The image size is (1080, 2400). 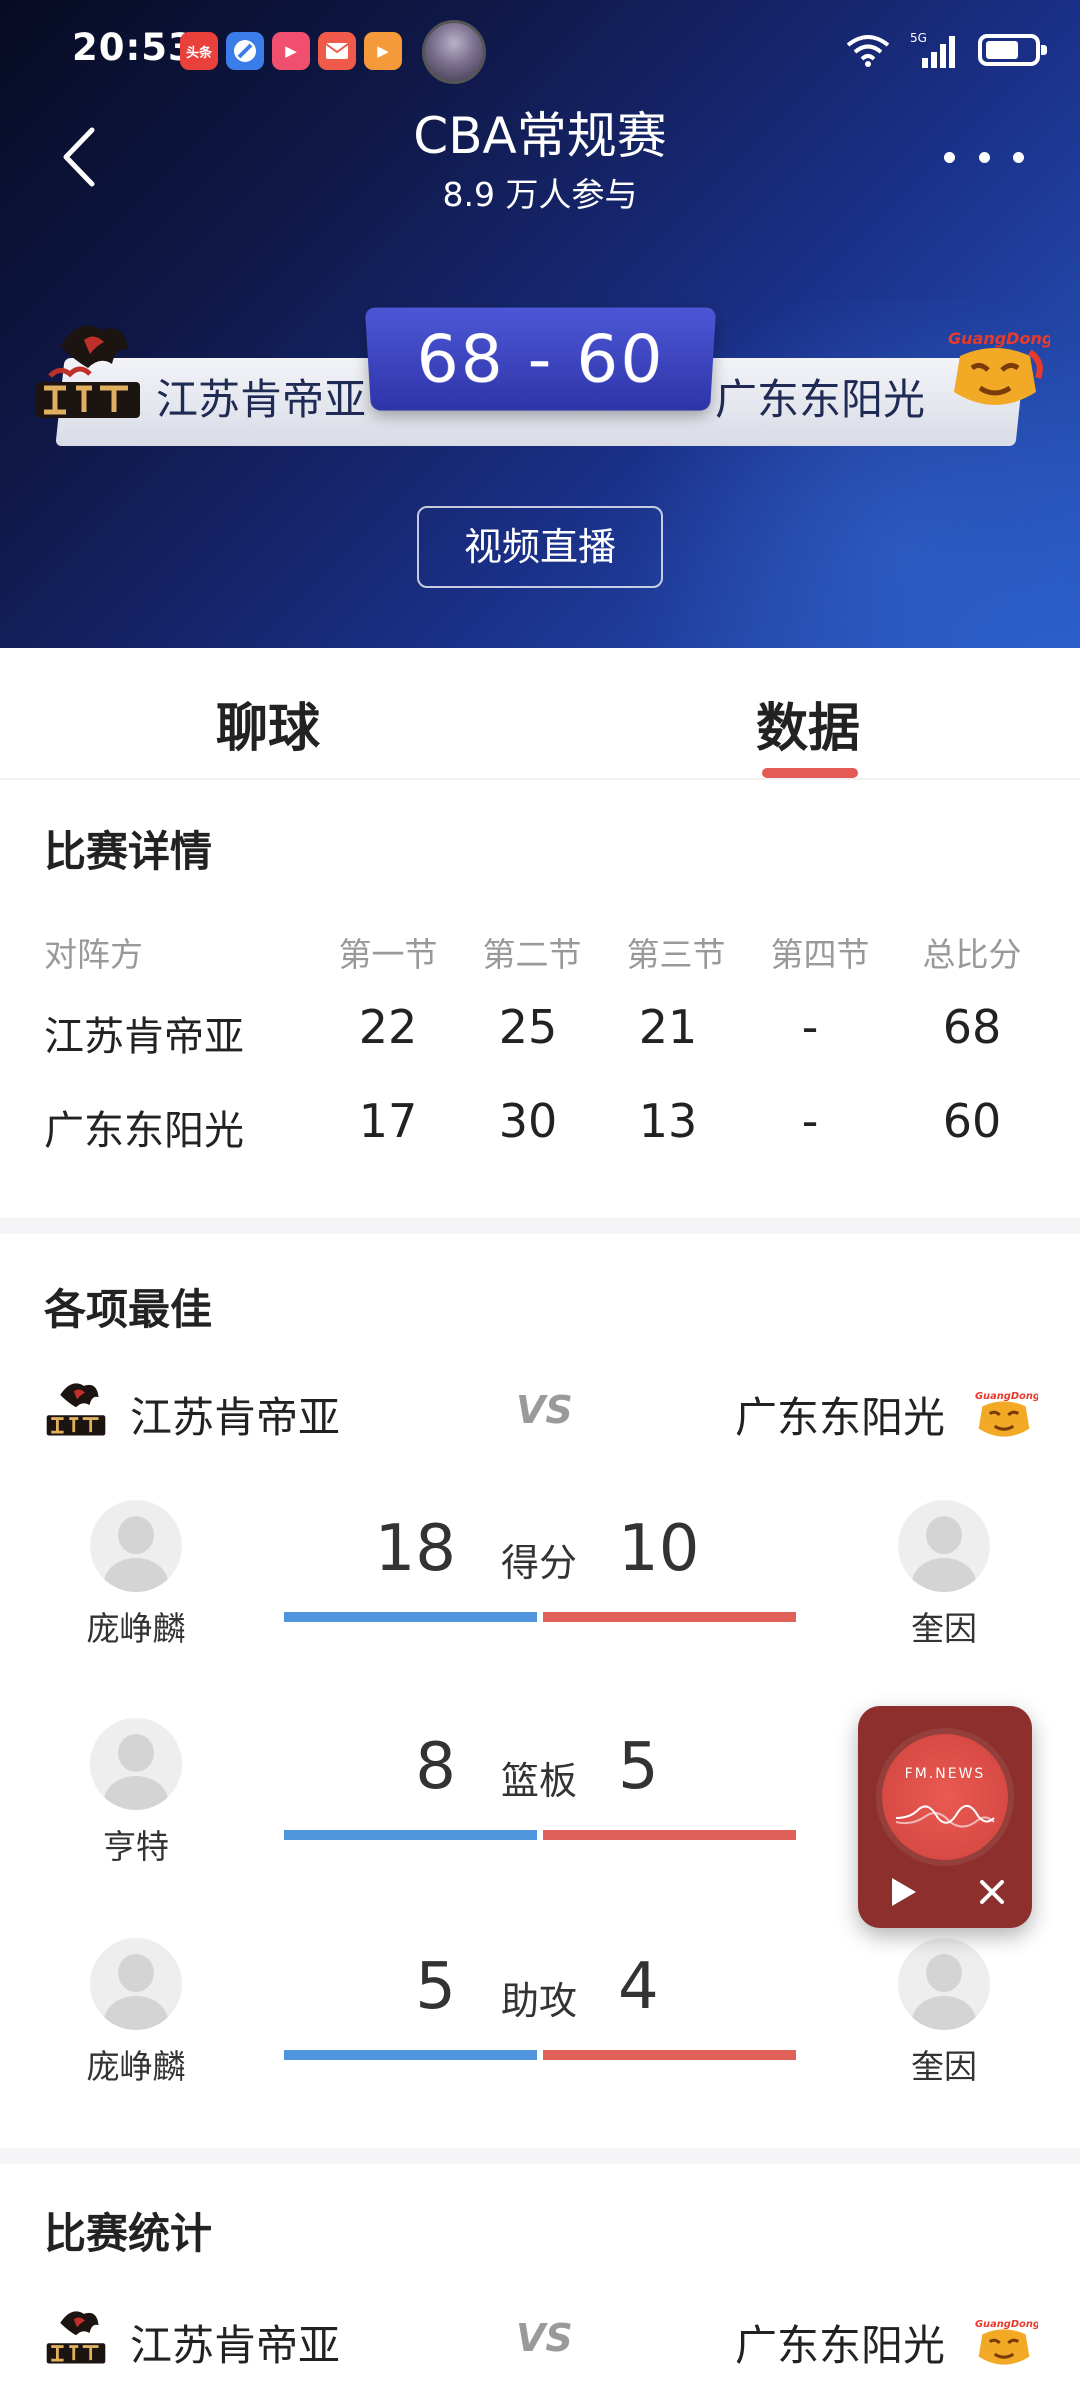 I want to click on q2-score: 30, so click(x=528, y=1121).